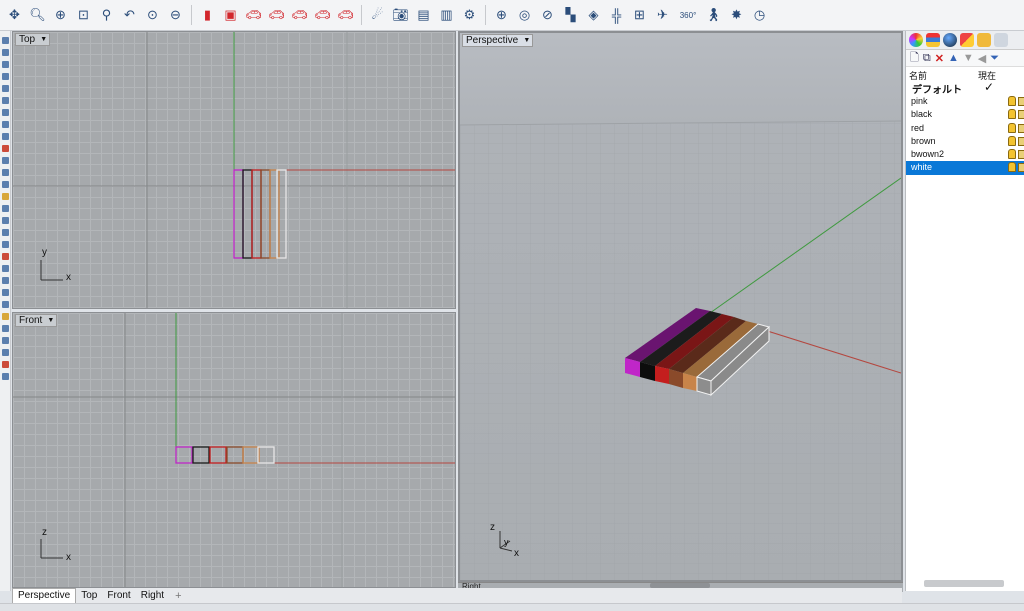 This screenshot has height=611, width=1024. I want to click on car-render-icon-5: 🚗︎, so click(322, 15).